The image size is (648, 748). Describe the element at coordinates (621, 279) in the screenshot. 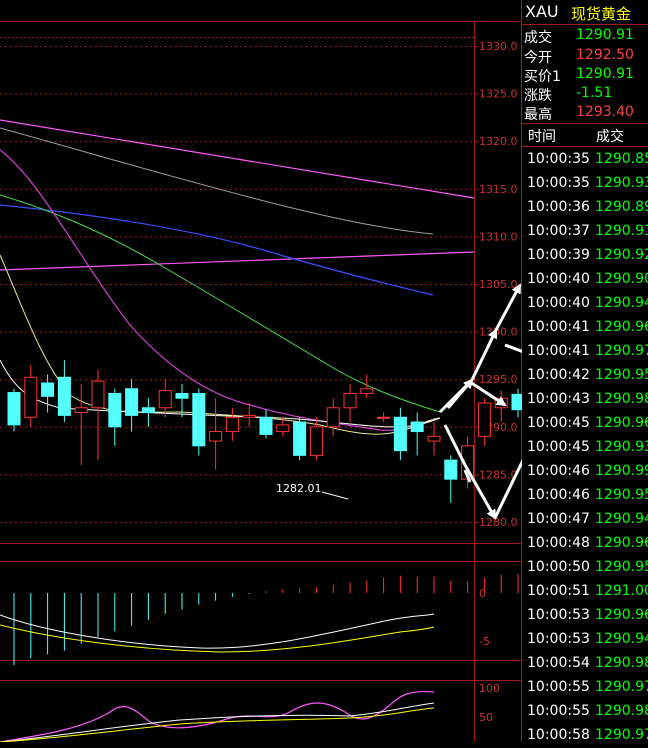

I see `tick-price: 1290.90` at that location.